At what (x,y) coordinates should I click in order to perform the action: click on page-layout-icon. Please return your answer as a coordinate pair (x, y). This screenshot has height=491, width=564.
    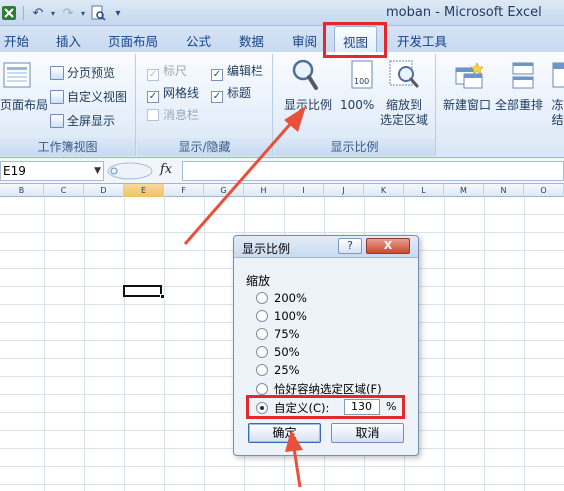
    Looking at the image, I should click on (18, 76).